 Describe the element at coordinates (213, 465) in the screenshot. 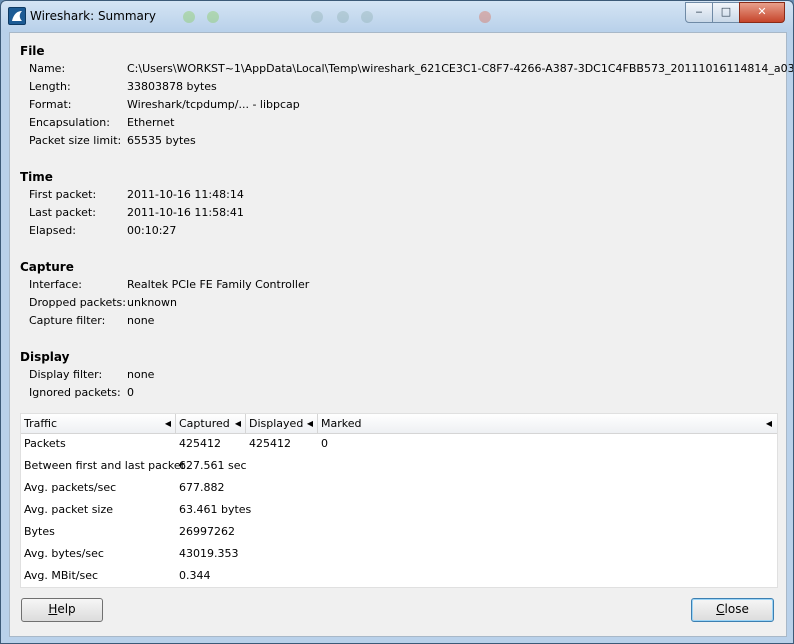

I see `captured-cell: 627.561 sec` at that location.